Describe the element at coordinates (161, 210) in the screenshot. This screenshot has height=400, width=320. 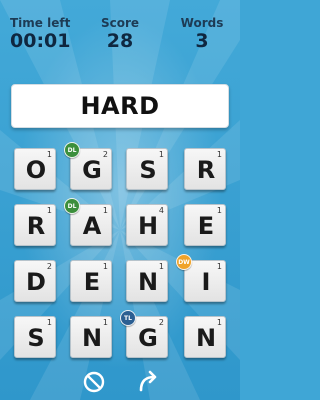
I see `tile-points: 4` at that location.